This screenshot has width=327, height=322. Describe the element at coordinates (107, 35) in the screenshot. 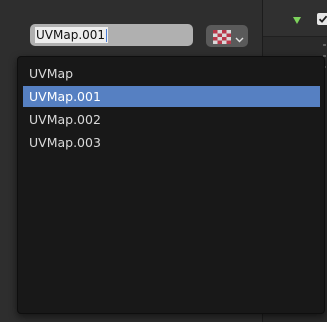

I see `text-caret` at that location.